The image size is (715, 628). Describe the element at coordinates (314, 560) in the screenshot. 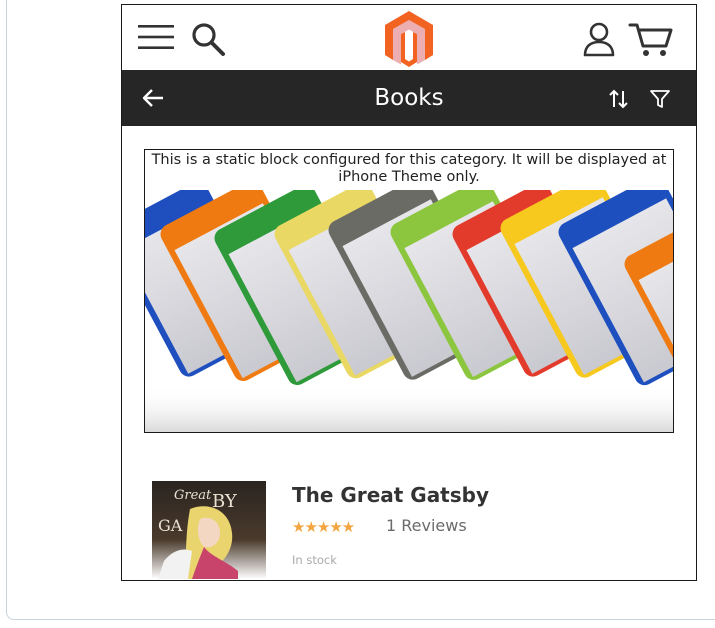

I see `stock-status: In stock` at that location.